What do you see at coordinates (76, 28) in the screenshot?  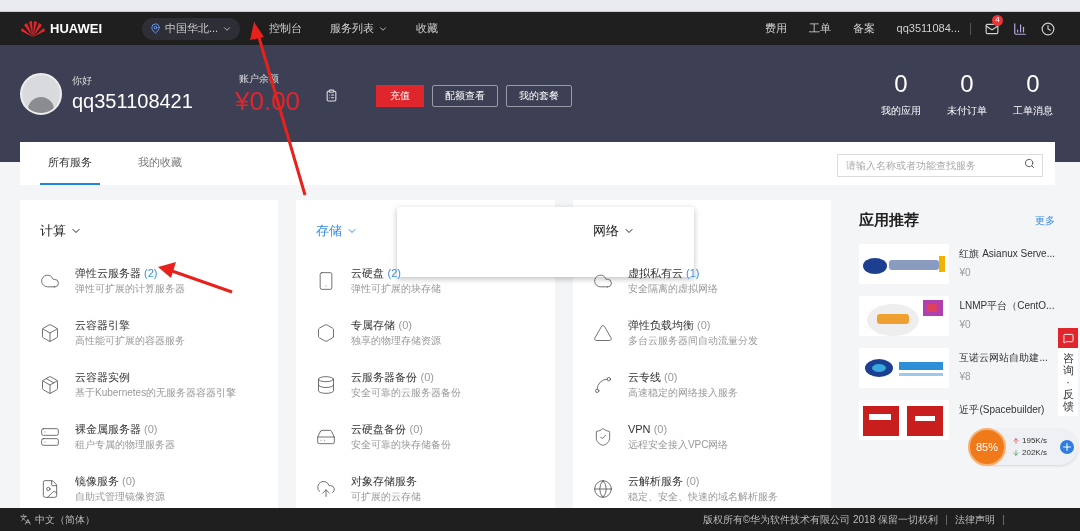 I see `brand-name: HUAWEI` at bounding box center [76, 28].